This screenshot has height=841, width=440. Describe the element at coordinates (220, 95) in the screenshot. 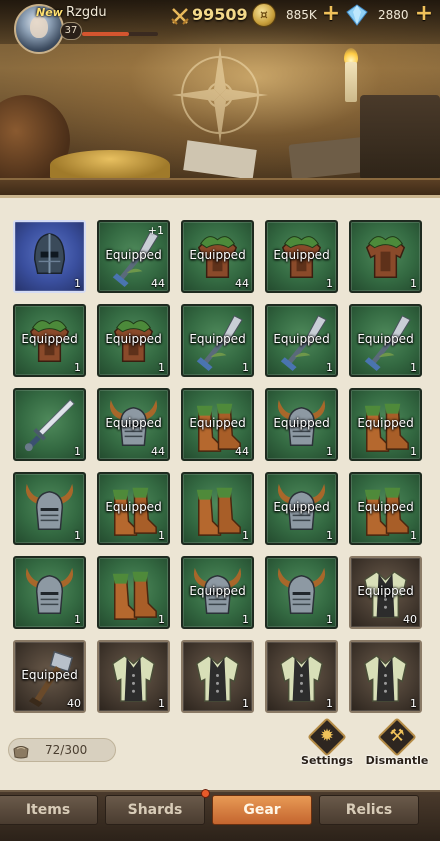

I see `compass-decoration` at that location.